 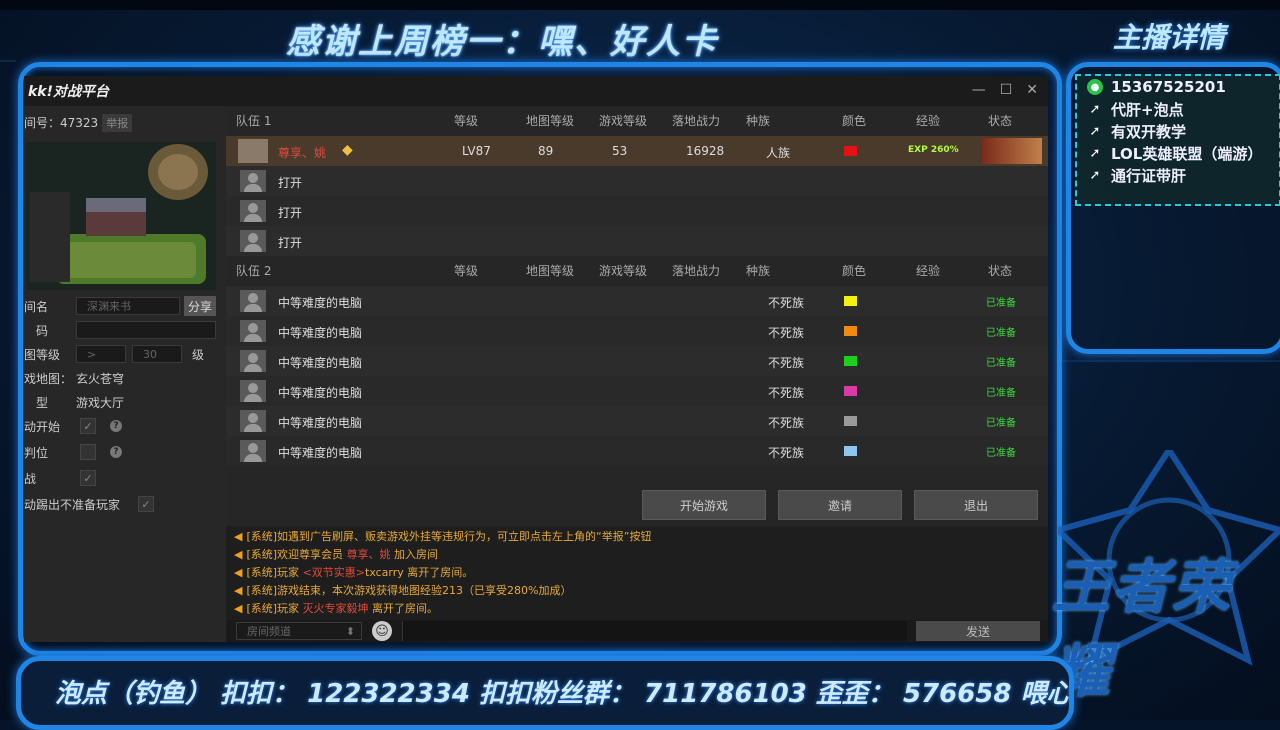 I want to click on wechat-icon: ●, so click(x=1095, y=87).